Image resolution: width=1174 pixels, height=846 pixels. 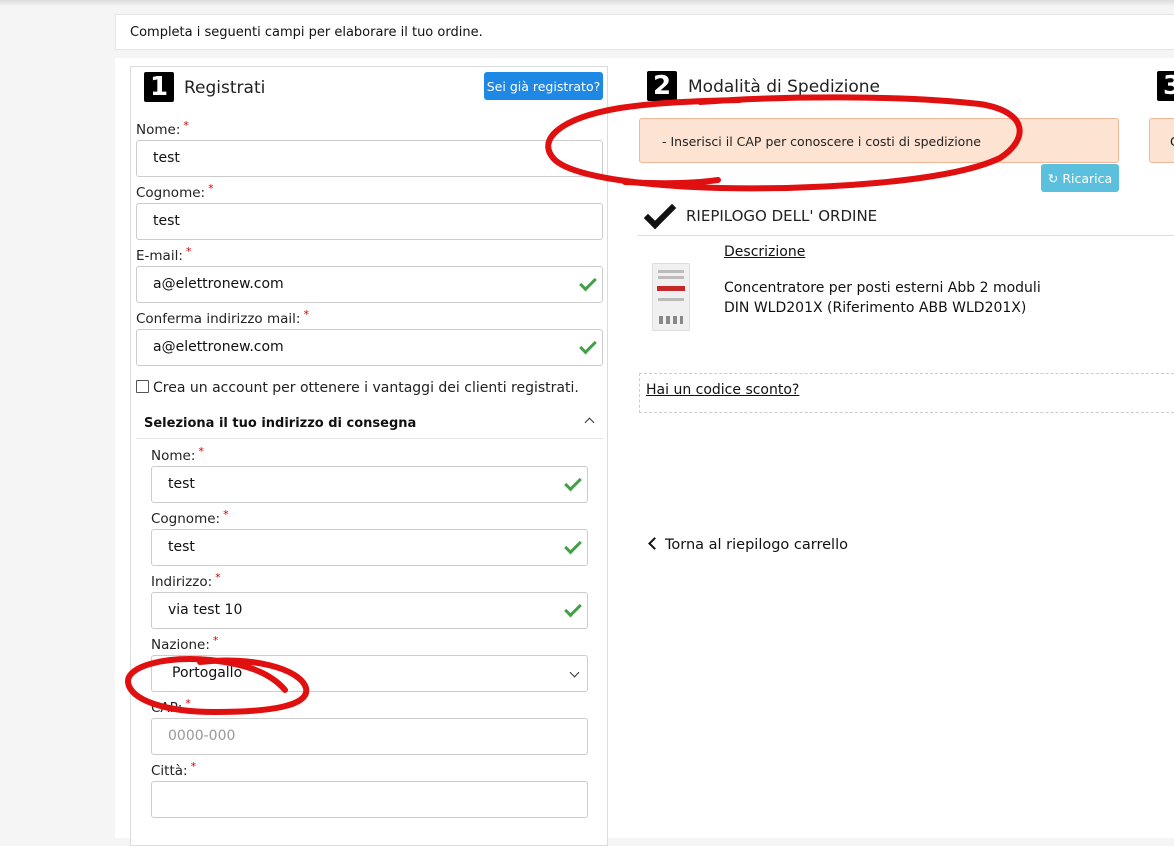 I want to click on step2-title: Modalità di Spedizione, so click(x=784, y=87).